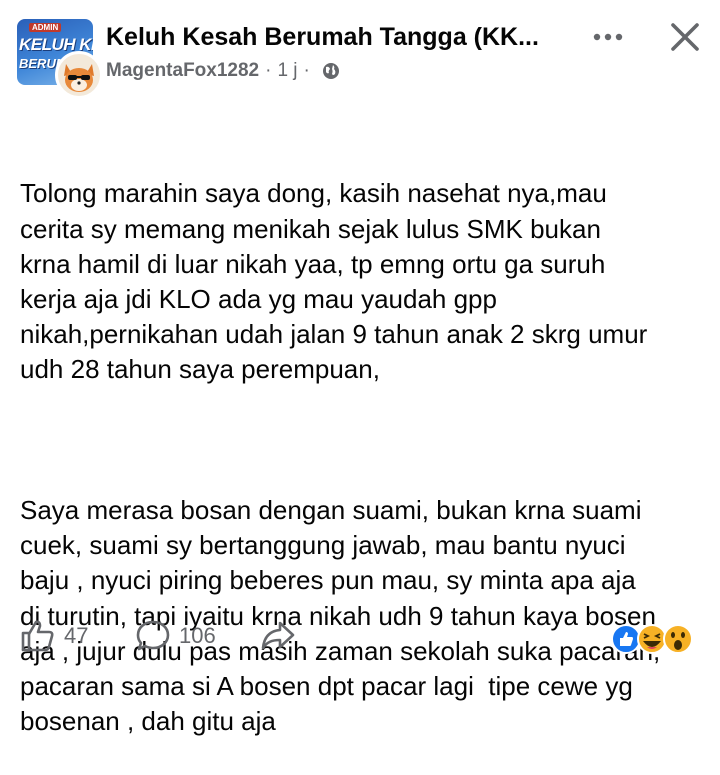 This screenshot has height=775, width=720. Describe the element at coordinates (360, 640) in the screenshot. I see `post-footer: 47 106` at that location.